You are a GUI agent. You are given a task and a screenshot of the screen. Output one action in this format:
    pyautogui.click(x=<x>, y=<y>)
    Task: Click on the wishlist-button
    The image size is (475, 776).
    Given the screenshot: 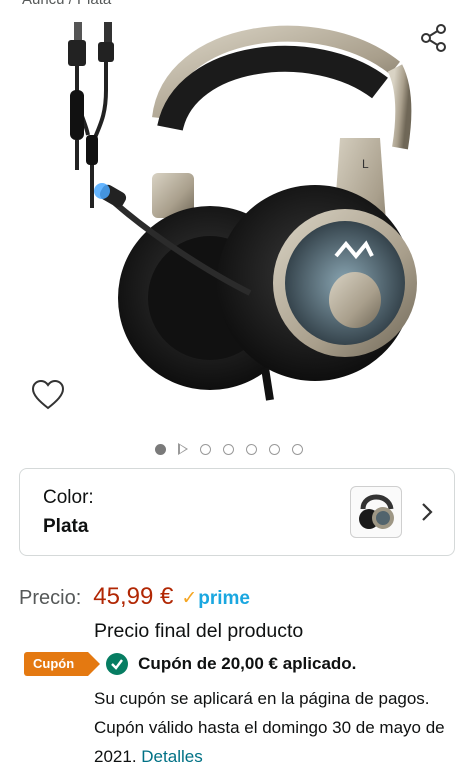 What is the action you would take?
    pyautogui.click(x=48, y=395)
    